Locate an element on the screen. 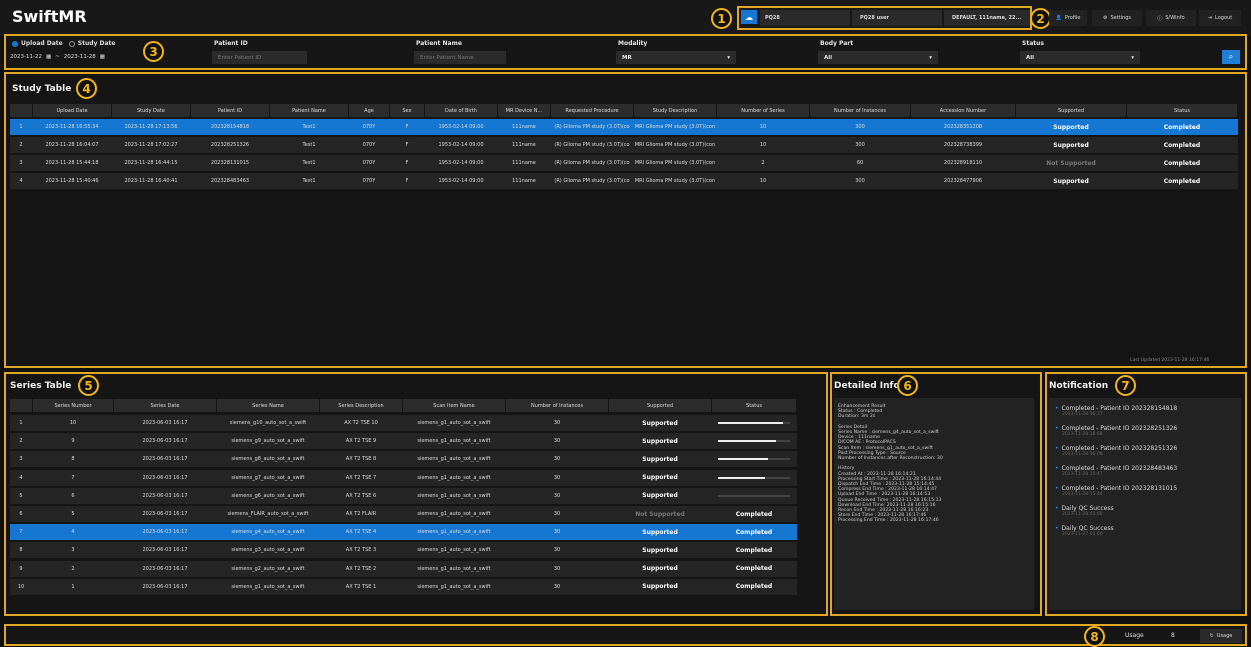  date-range: 2023-11-22 ▦ ~ 2023-11-28 ▦ is located at coordinates (69, 56).